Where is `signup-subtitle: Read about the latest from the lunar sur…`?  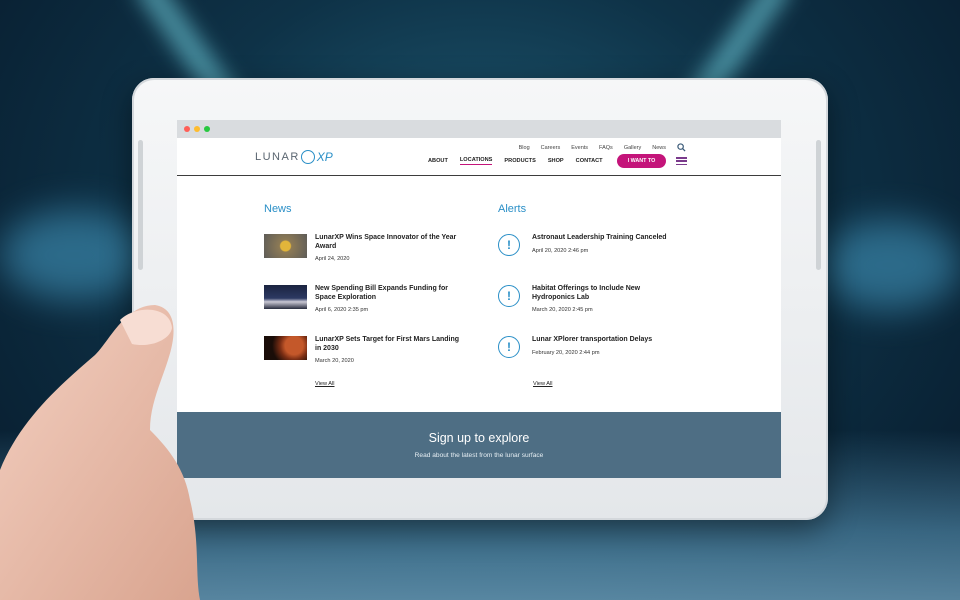
signup-subtitle: Read about the latest from the lunar sur… is located at coordinates (479, 455).